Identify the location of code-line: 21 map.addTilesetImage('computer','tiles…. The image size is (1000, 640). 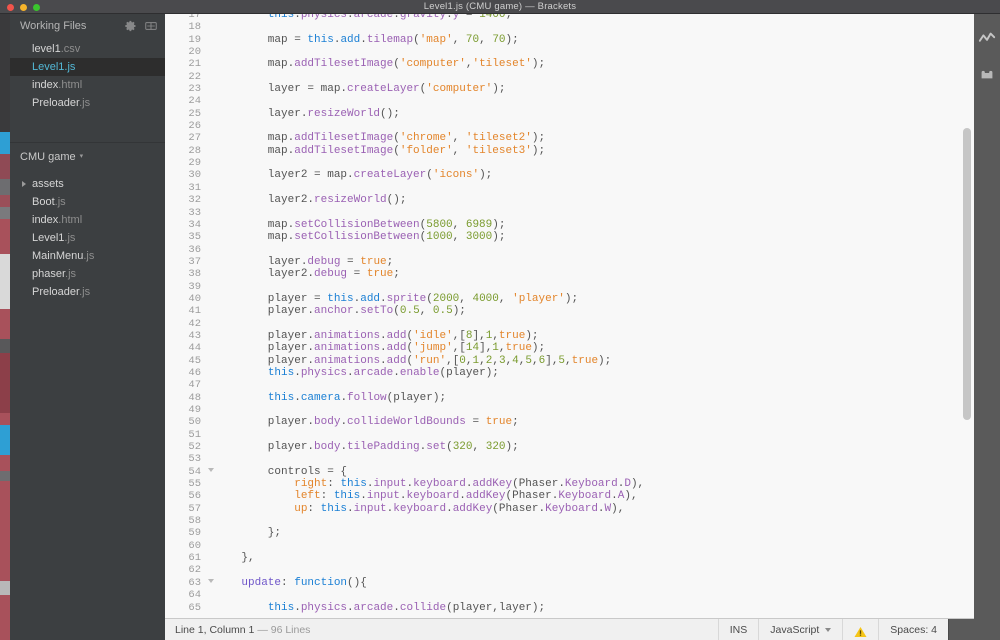
(569, 64).